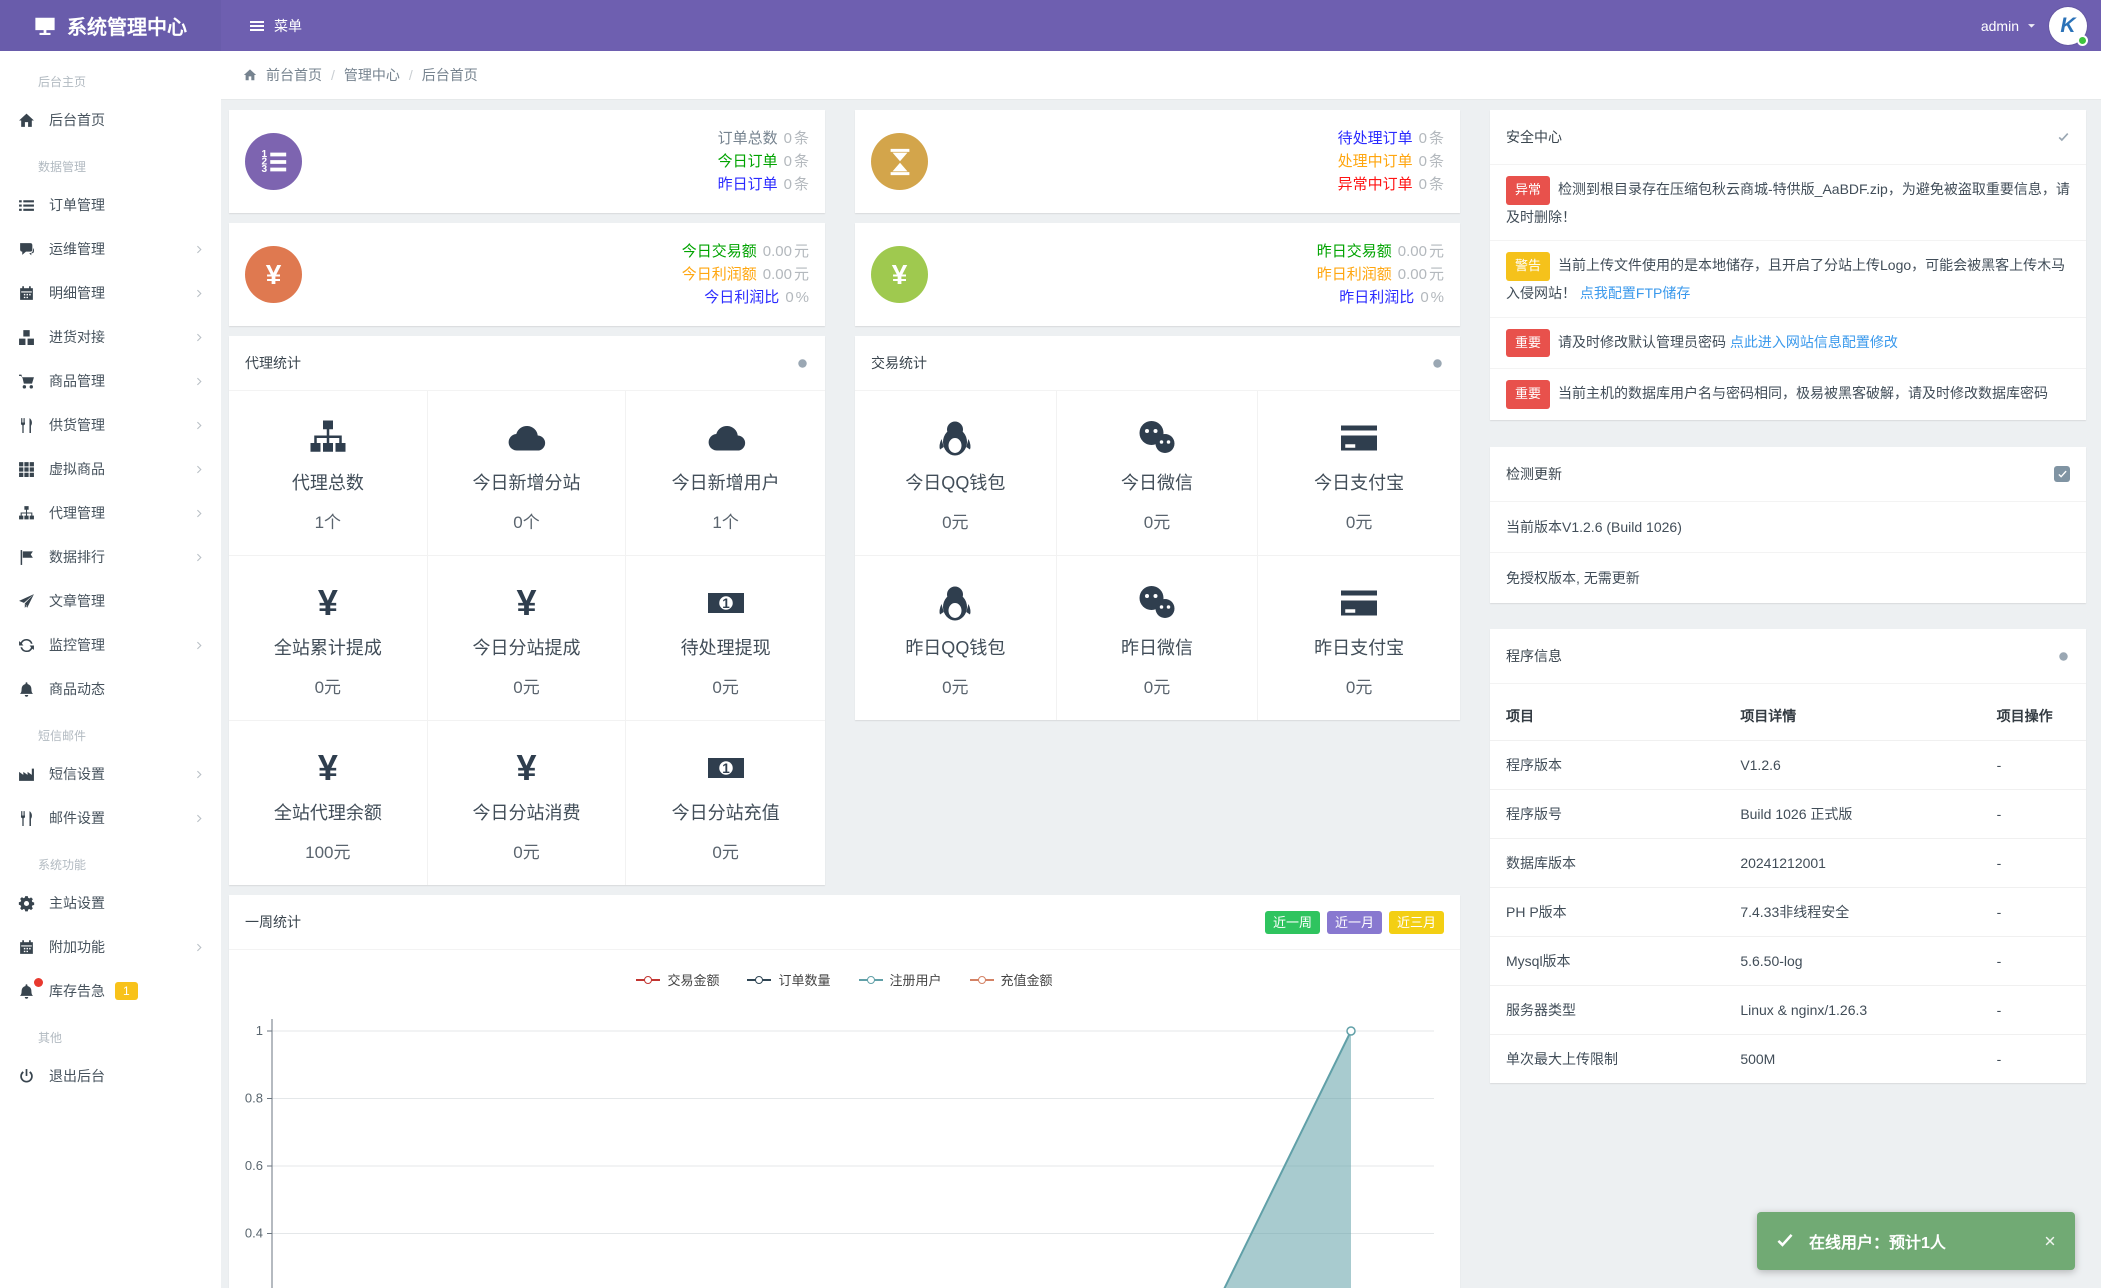  I want to click on stat-line: 今日利润额 0.00 元, so click(745, 274).